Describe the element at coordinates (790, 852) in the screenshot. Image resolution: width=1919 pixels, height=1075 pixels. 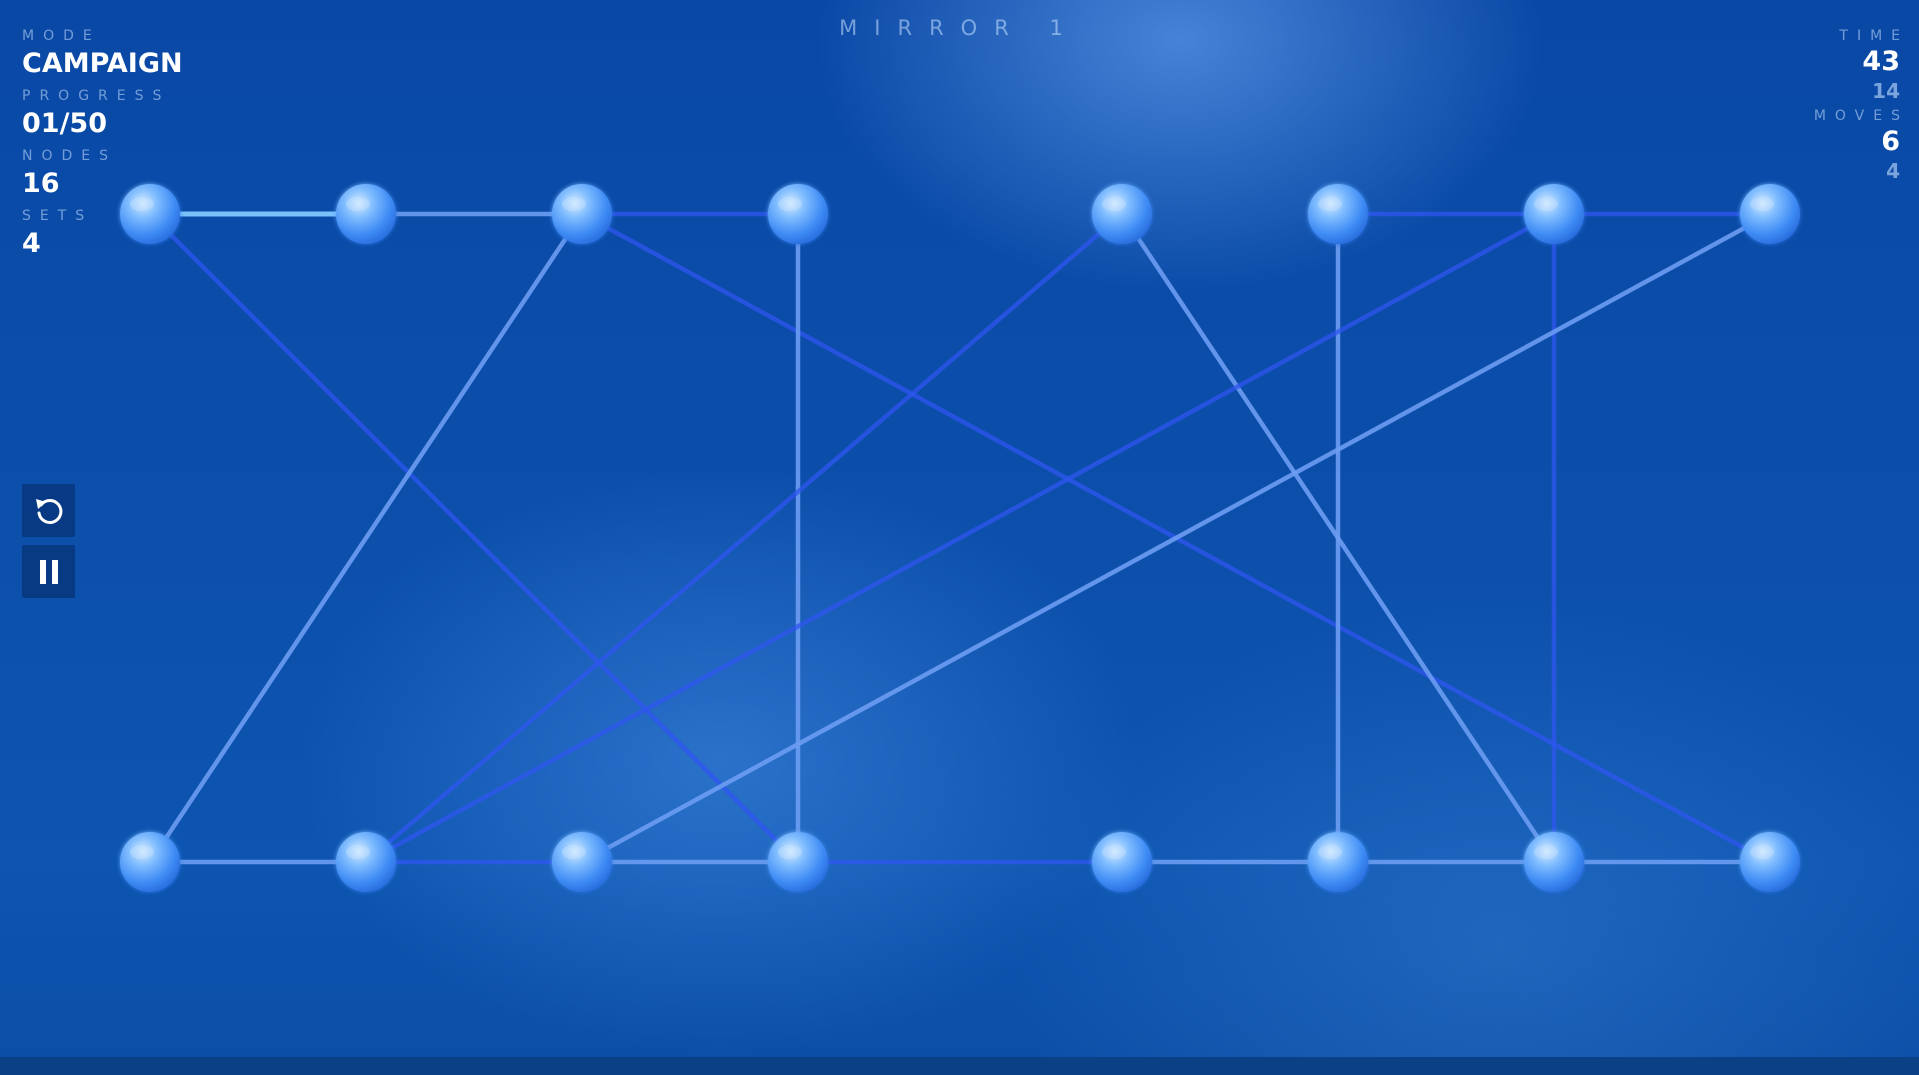
I see `node-b4-highlight` at that location.